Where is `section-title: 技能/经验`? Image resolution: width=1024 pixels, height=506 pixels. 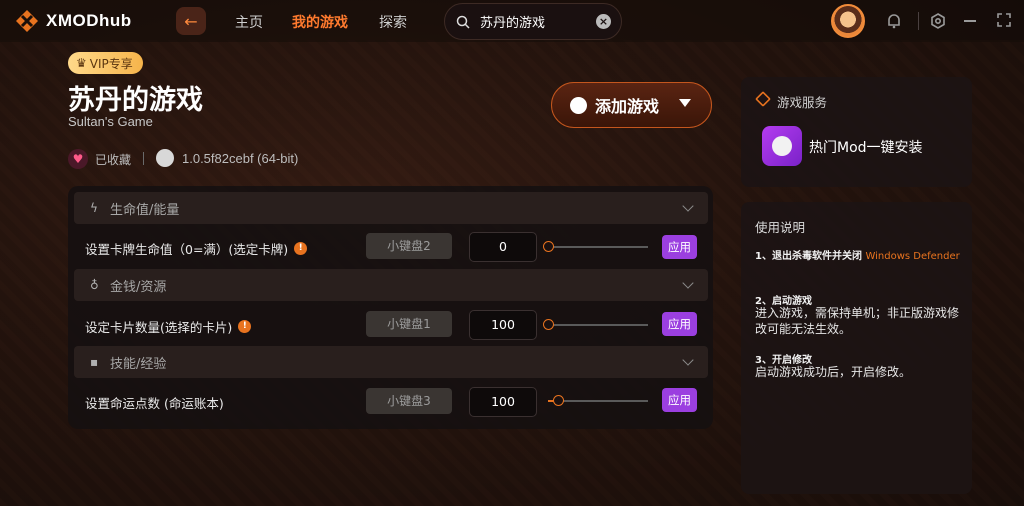
section-title: 技能/经验 is located at coordinates (138, 364).